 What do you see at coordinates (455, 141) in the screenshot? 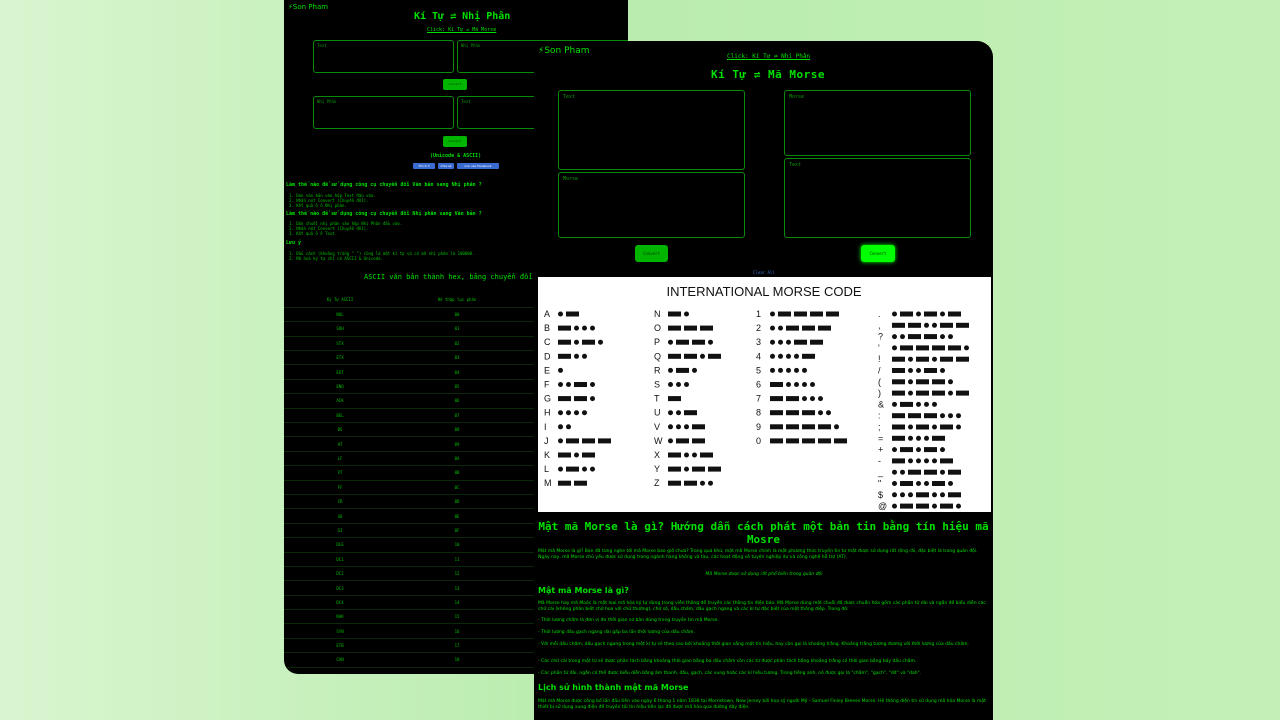
I see `convert-button-2: Convert` at bounding box center [455, 141].